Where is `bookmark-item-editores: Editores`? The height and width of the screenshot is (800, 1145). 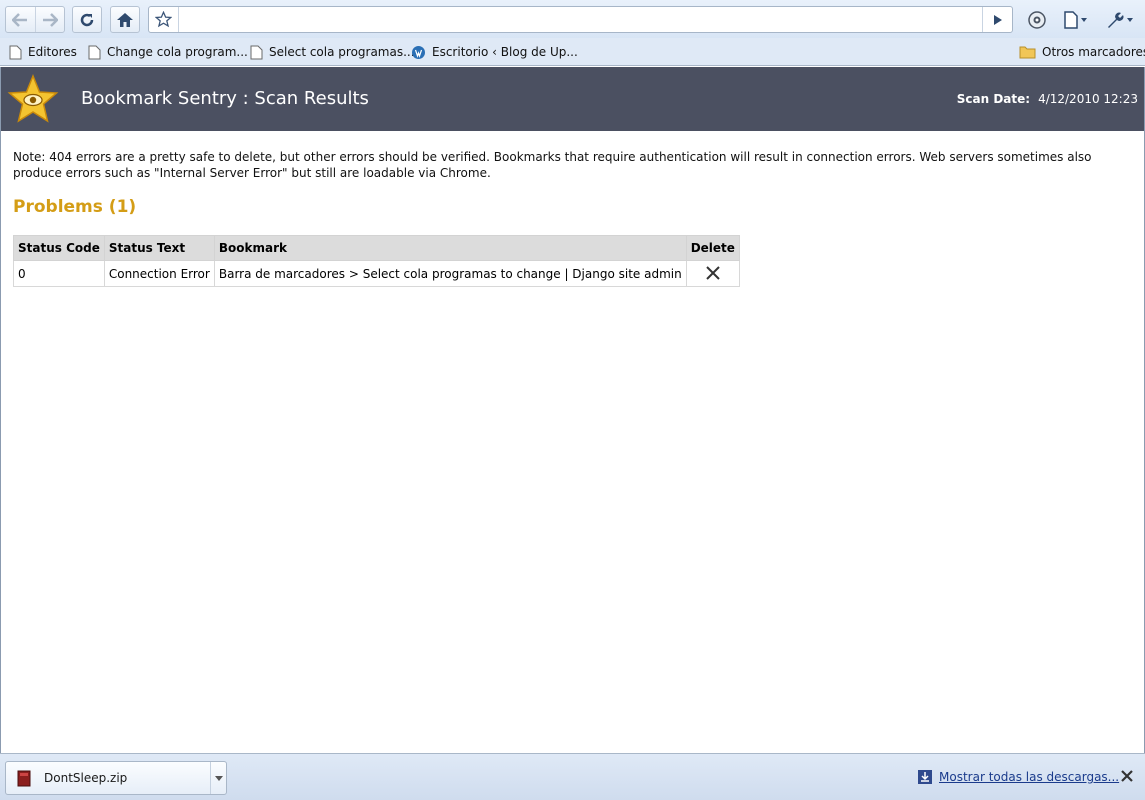 bookmark-item-editores: Editores is located at coordinates (43, 52).